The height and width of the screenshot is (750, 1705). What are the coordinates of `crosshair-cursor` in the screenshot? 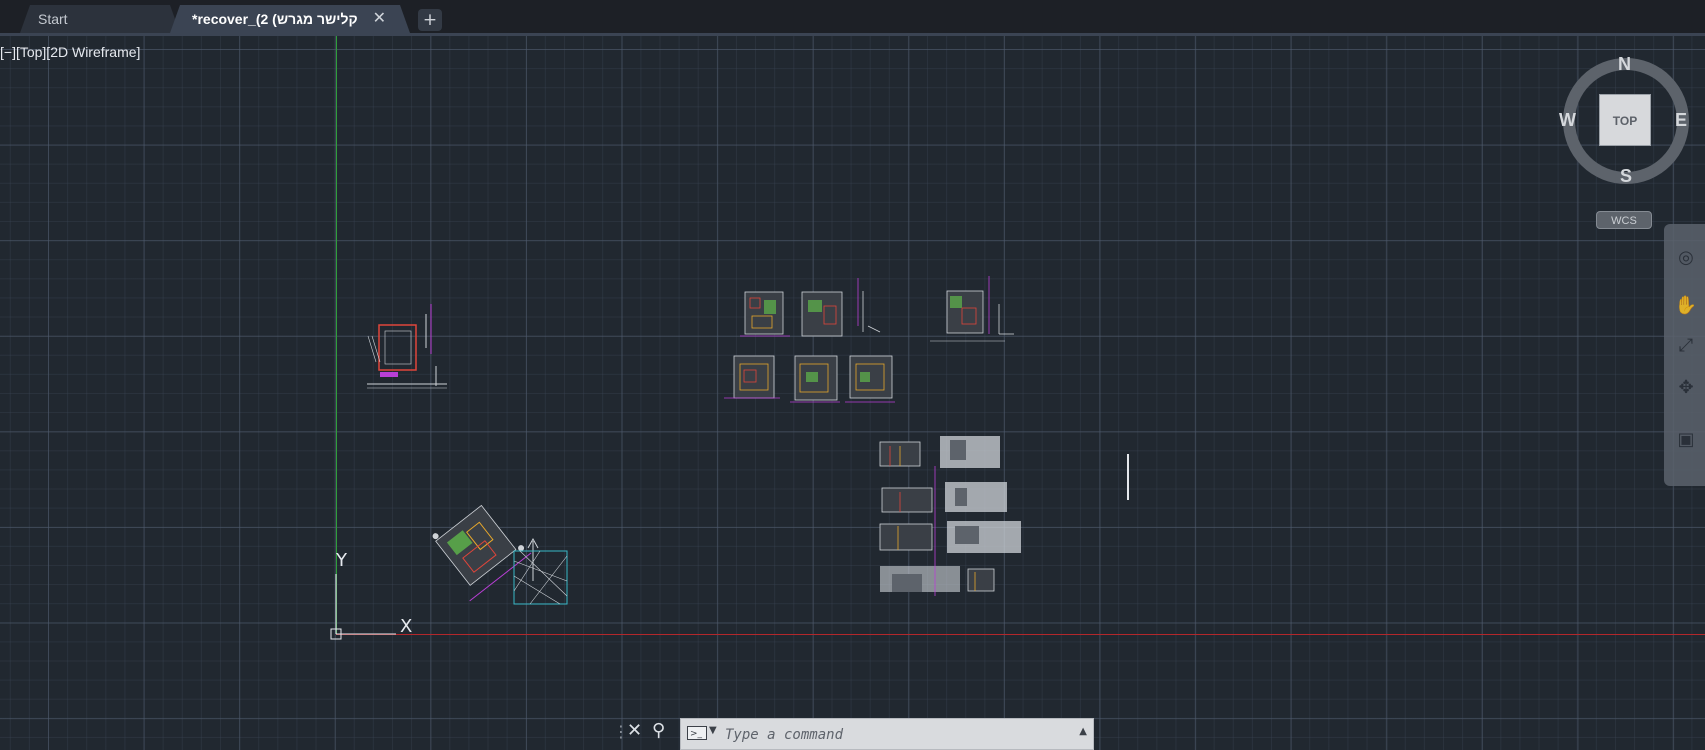 It's located at (1128, 477).